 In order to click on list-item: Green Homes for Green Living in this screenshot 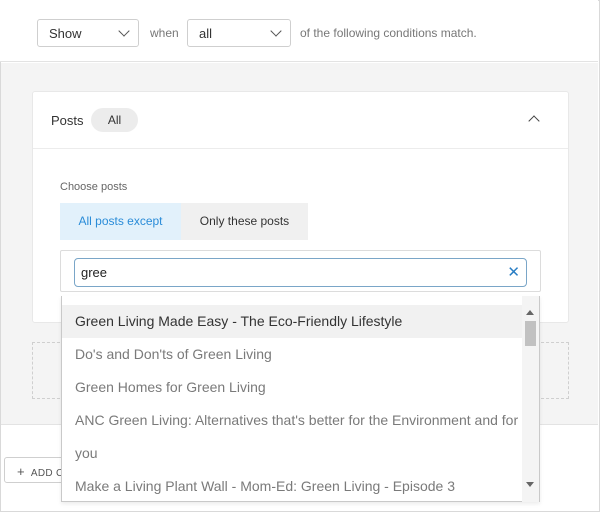, I will do `click(293, 387)`.